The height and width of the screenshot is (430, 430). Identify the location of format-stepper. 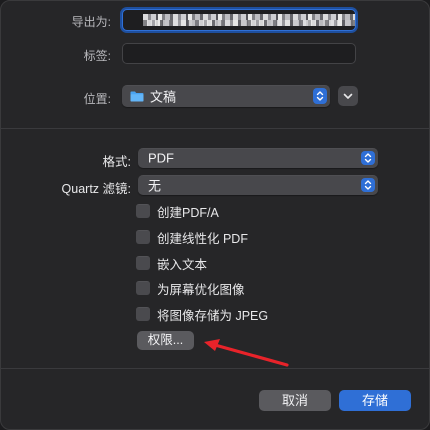
(368, 158).